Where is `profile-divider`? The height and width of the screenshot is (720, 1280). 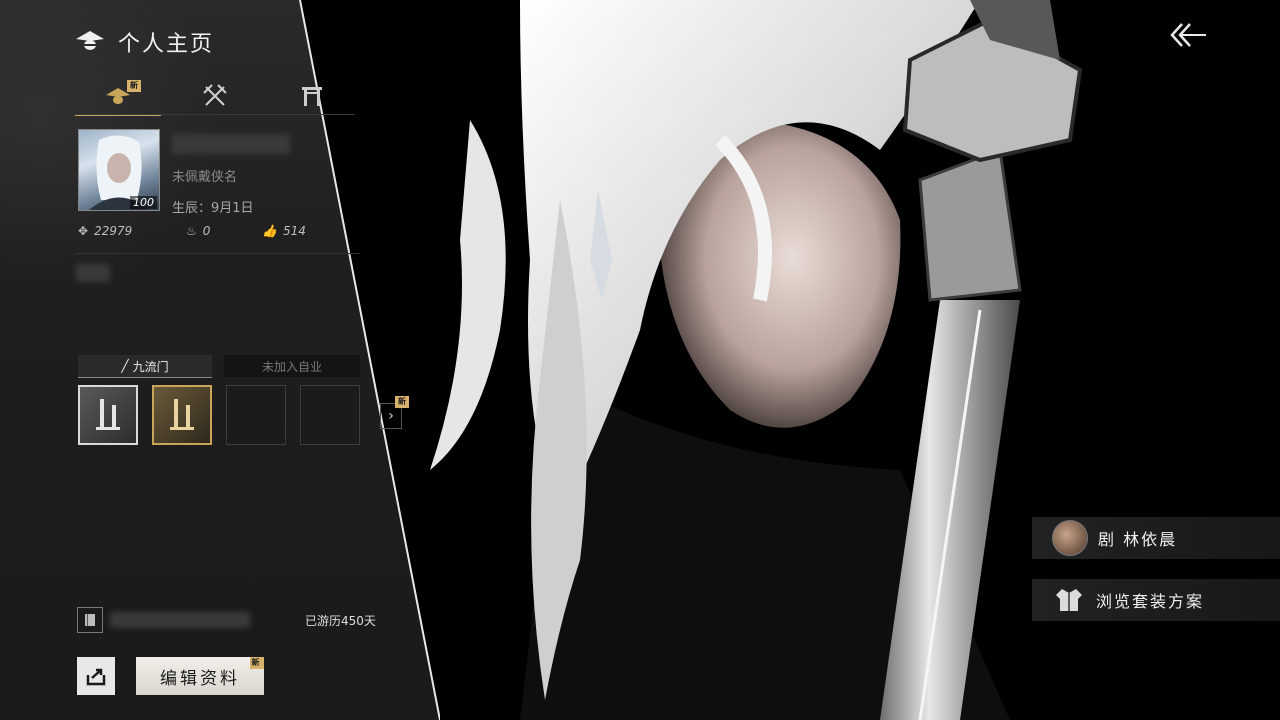 profile-divider is located at coordinates (217, 253).